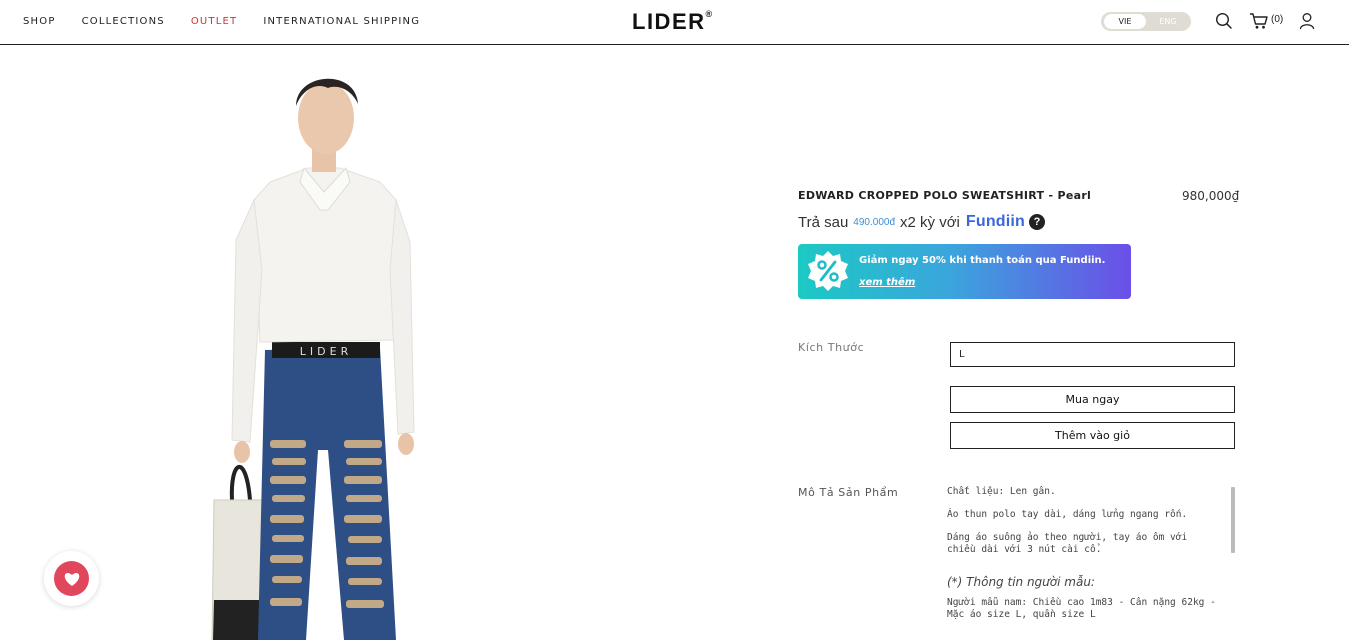 The image size is (1349, 640). What do you see at coordinates (1037, 222) in the screenshot?
I see `help-icon: ?` at bounding box center [1037, 222].